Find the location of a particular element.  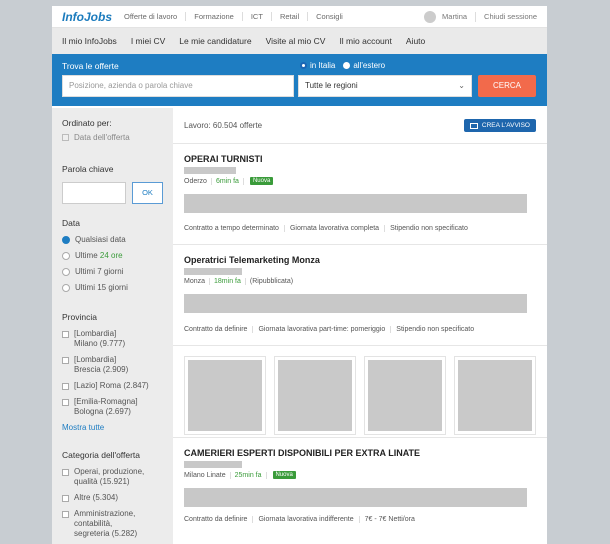

offer-meta: Monza 18min fa (Ripubblicata) is located at coordinates (360, 281).